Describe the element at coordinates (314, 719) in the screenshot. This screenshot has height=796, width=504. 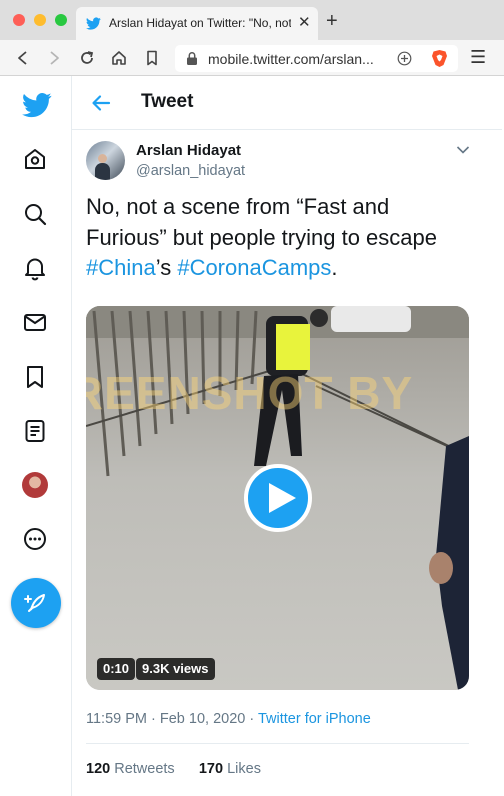
I see `tweet-source-link: Twitter for iPhone` at that location.